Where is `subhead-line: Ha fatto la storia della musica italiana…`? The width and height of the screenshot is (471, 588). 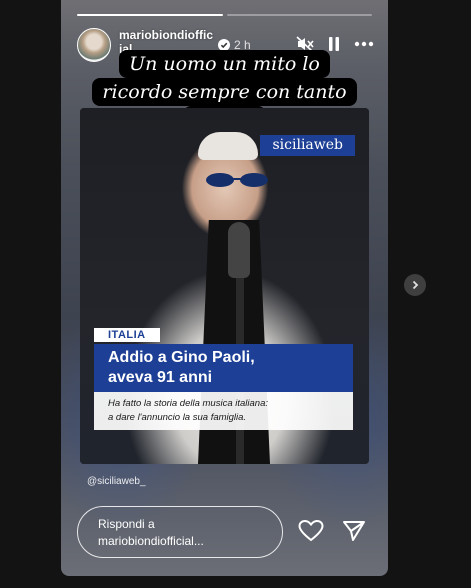
subhead-line: Ha fatto la storia della musica italiana… is located at coordinates (188, 403).